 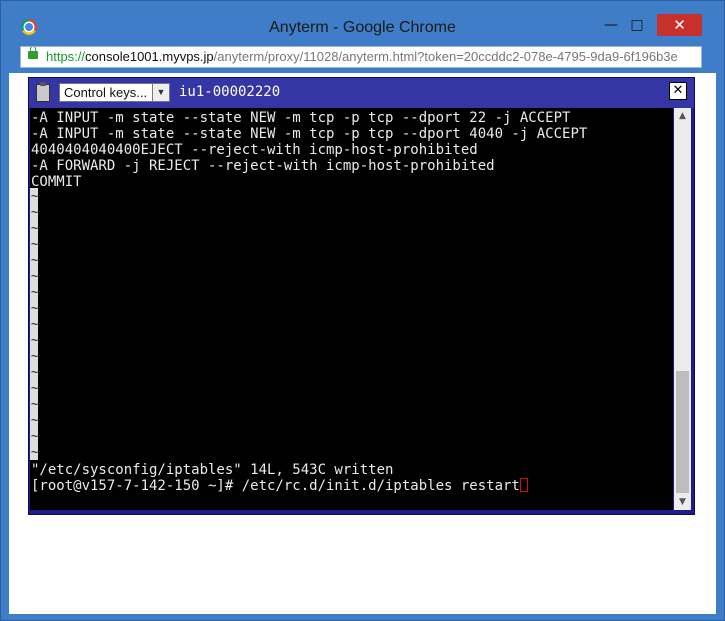 I want to click on url-scheme: https://, so click(x=66, y=56).